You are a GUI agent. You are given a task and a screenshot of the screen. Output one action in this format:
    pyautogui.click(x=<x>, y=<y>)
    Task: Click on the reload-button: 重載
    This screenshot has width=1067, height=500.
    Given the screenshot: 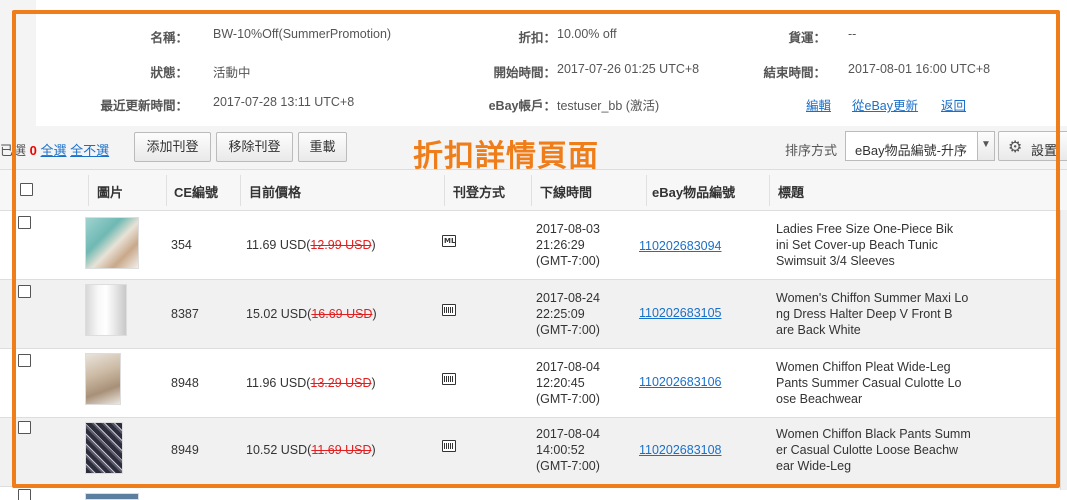 What is the action you would take?
    pyautogui.click(x=322, y=147)
    